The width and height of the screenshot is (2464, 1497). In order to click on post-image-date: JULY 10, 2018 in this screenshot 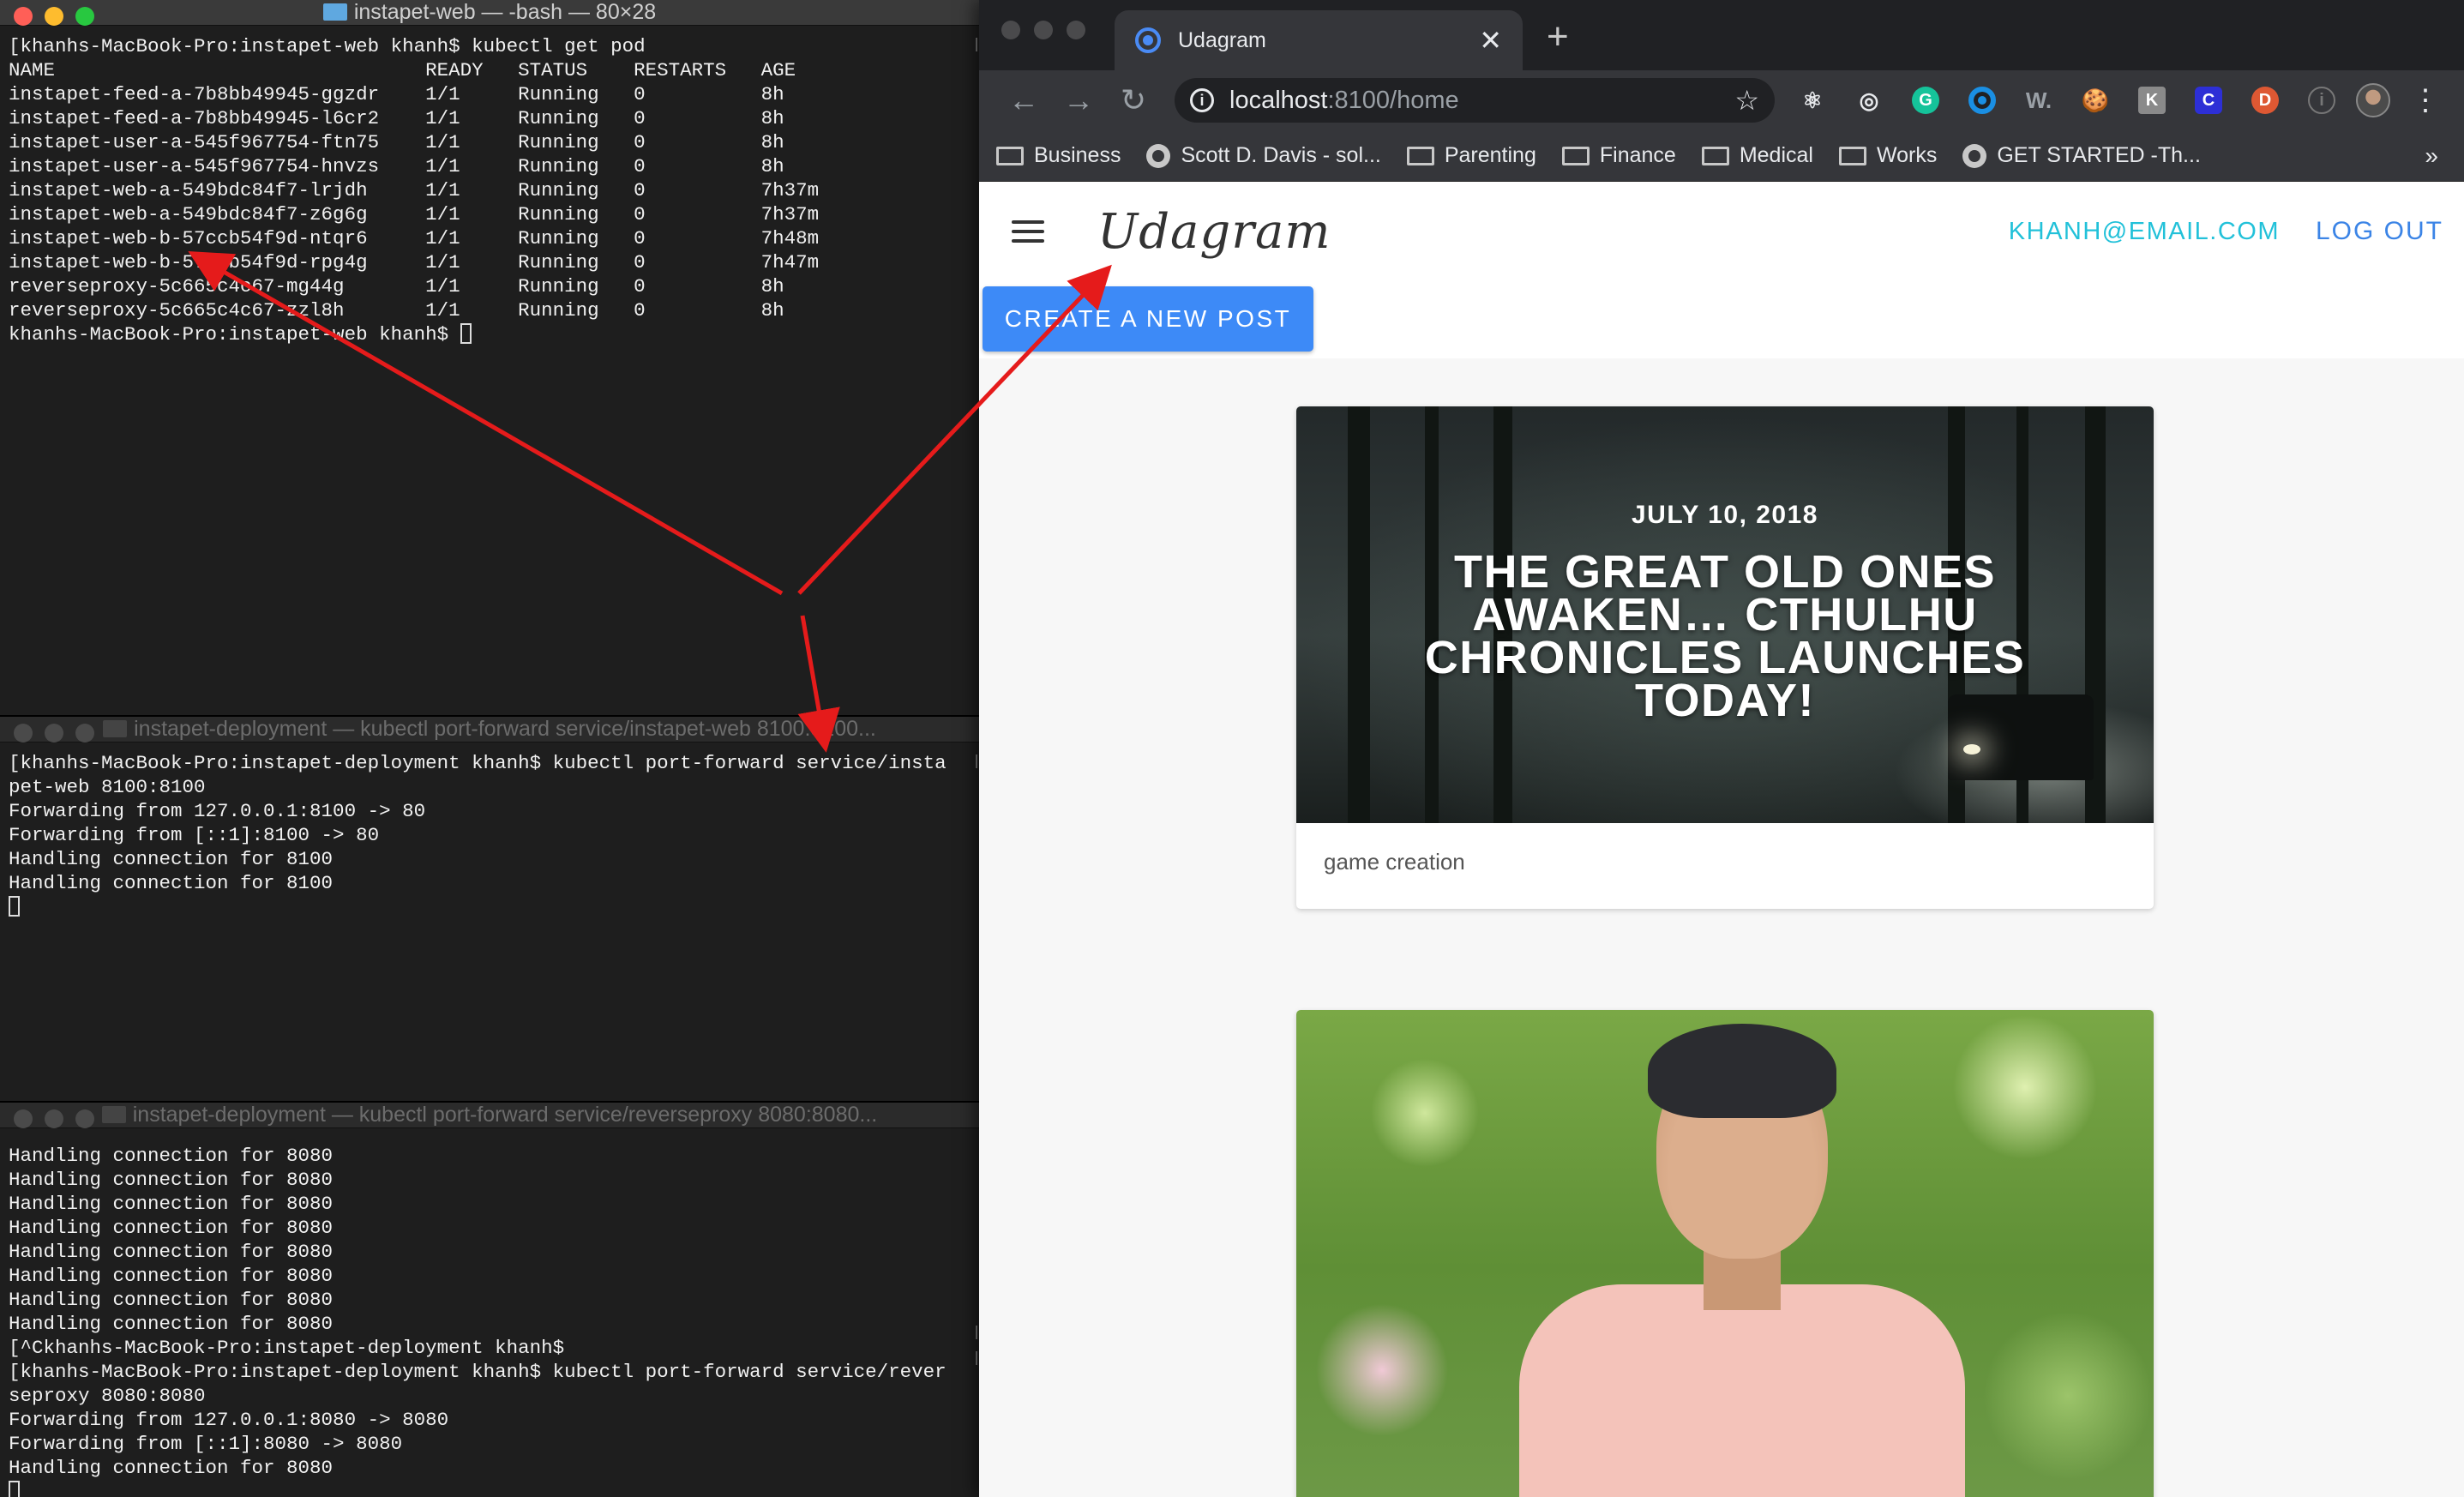, I will do `click(1724, 515)`.